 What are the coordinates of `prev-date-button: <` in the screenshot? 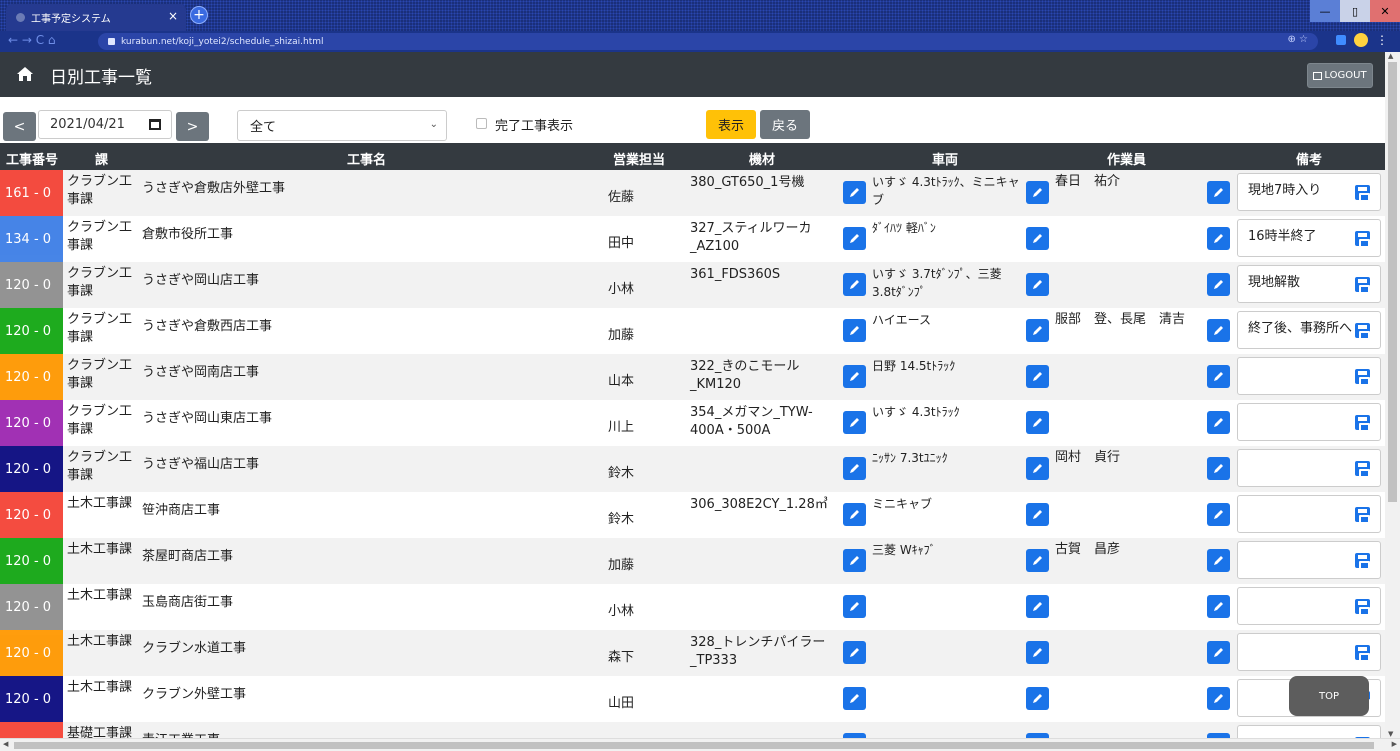 It's located at (19, 126).